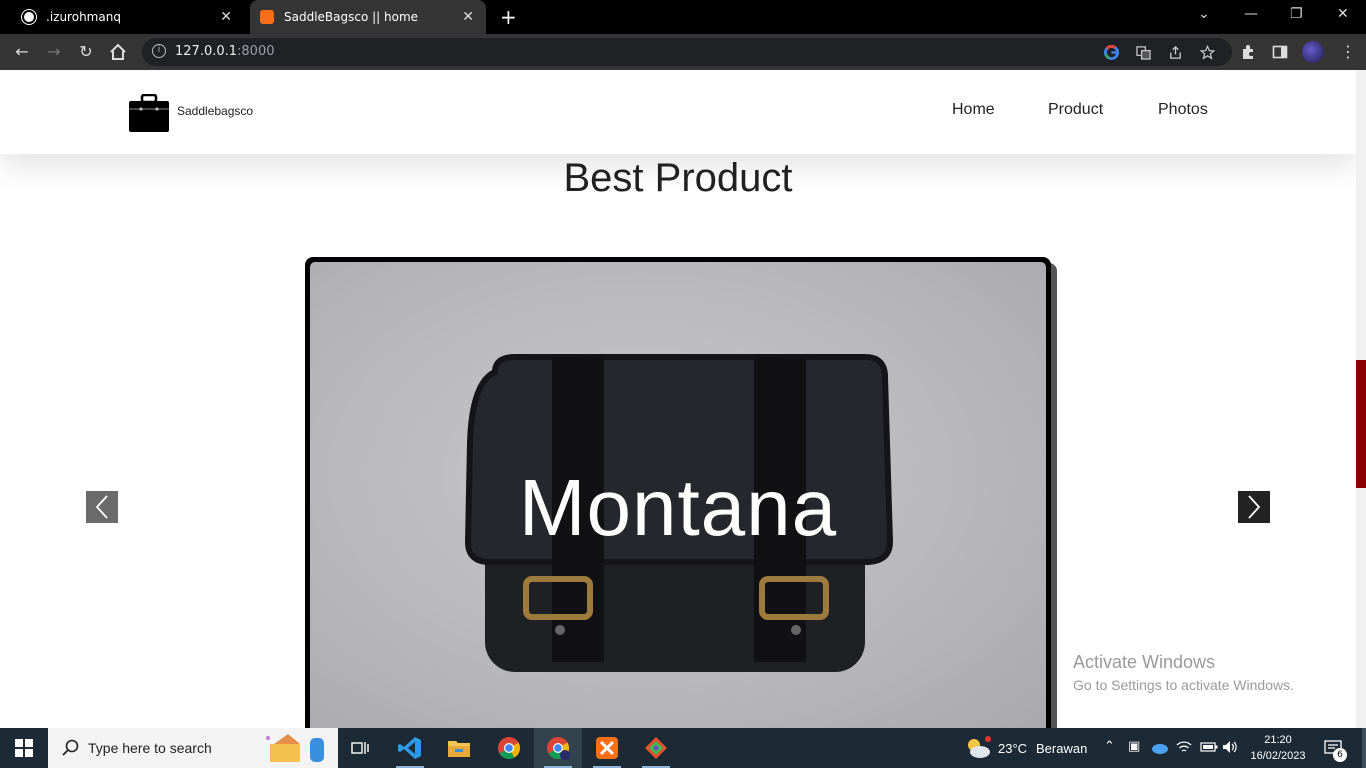 This screenshot has height=768, width=1366. What do you see at coordinates (1348, 51) in the screenshot?
I see `menu-kebab-icon: ⋮` at bounding box center [1348, 51].